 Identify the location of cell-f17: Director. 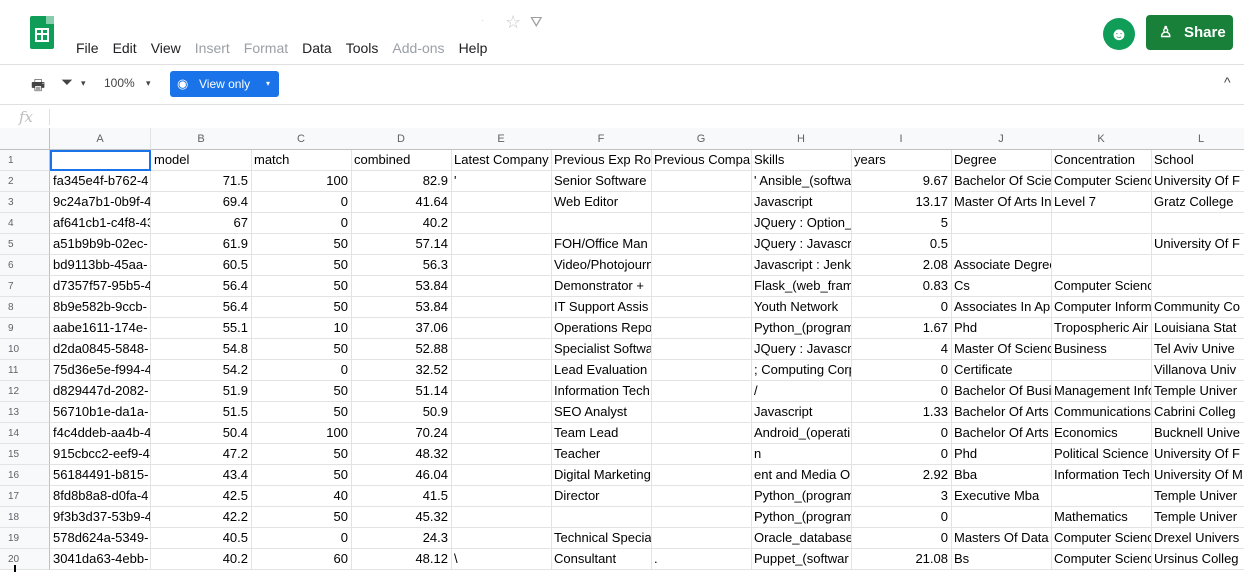
(601, 496).